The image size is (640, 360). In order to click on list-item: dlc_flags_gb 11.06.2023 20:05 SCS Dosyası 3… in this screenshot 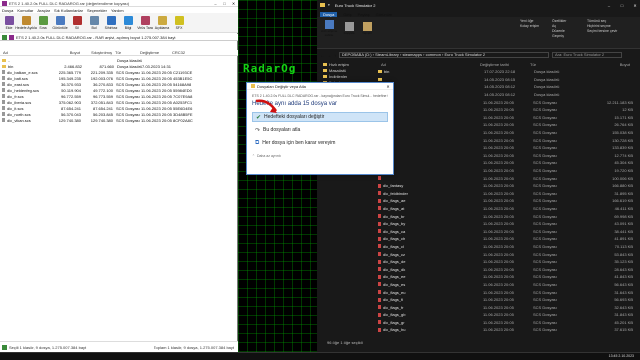, I will do `click(507, 315)`.